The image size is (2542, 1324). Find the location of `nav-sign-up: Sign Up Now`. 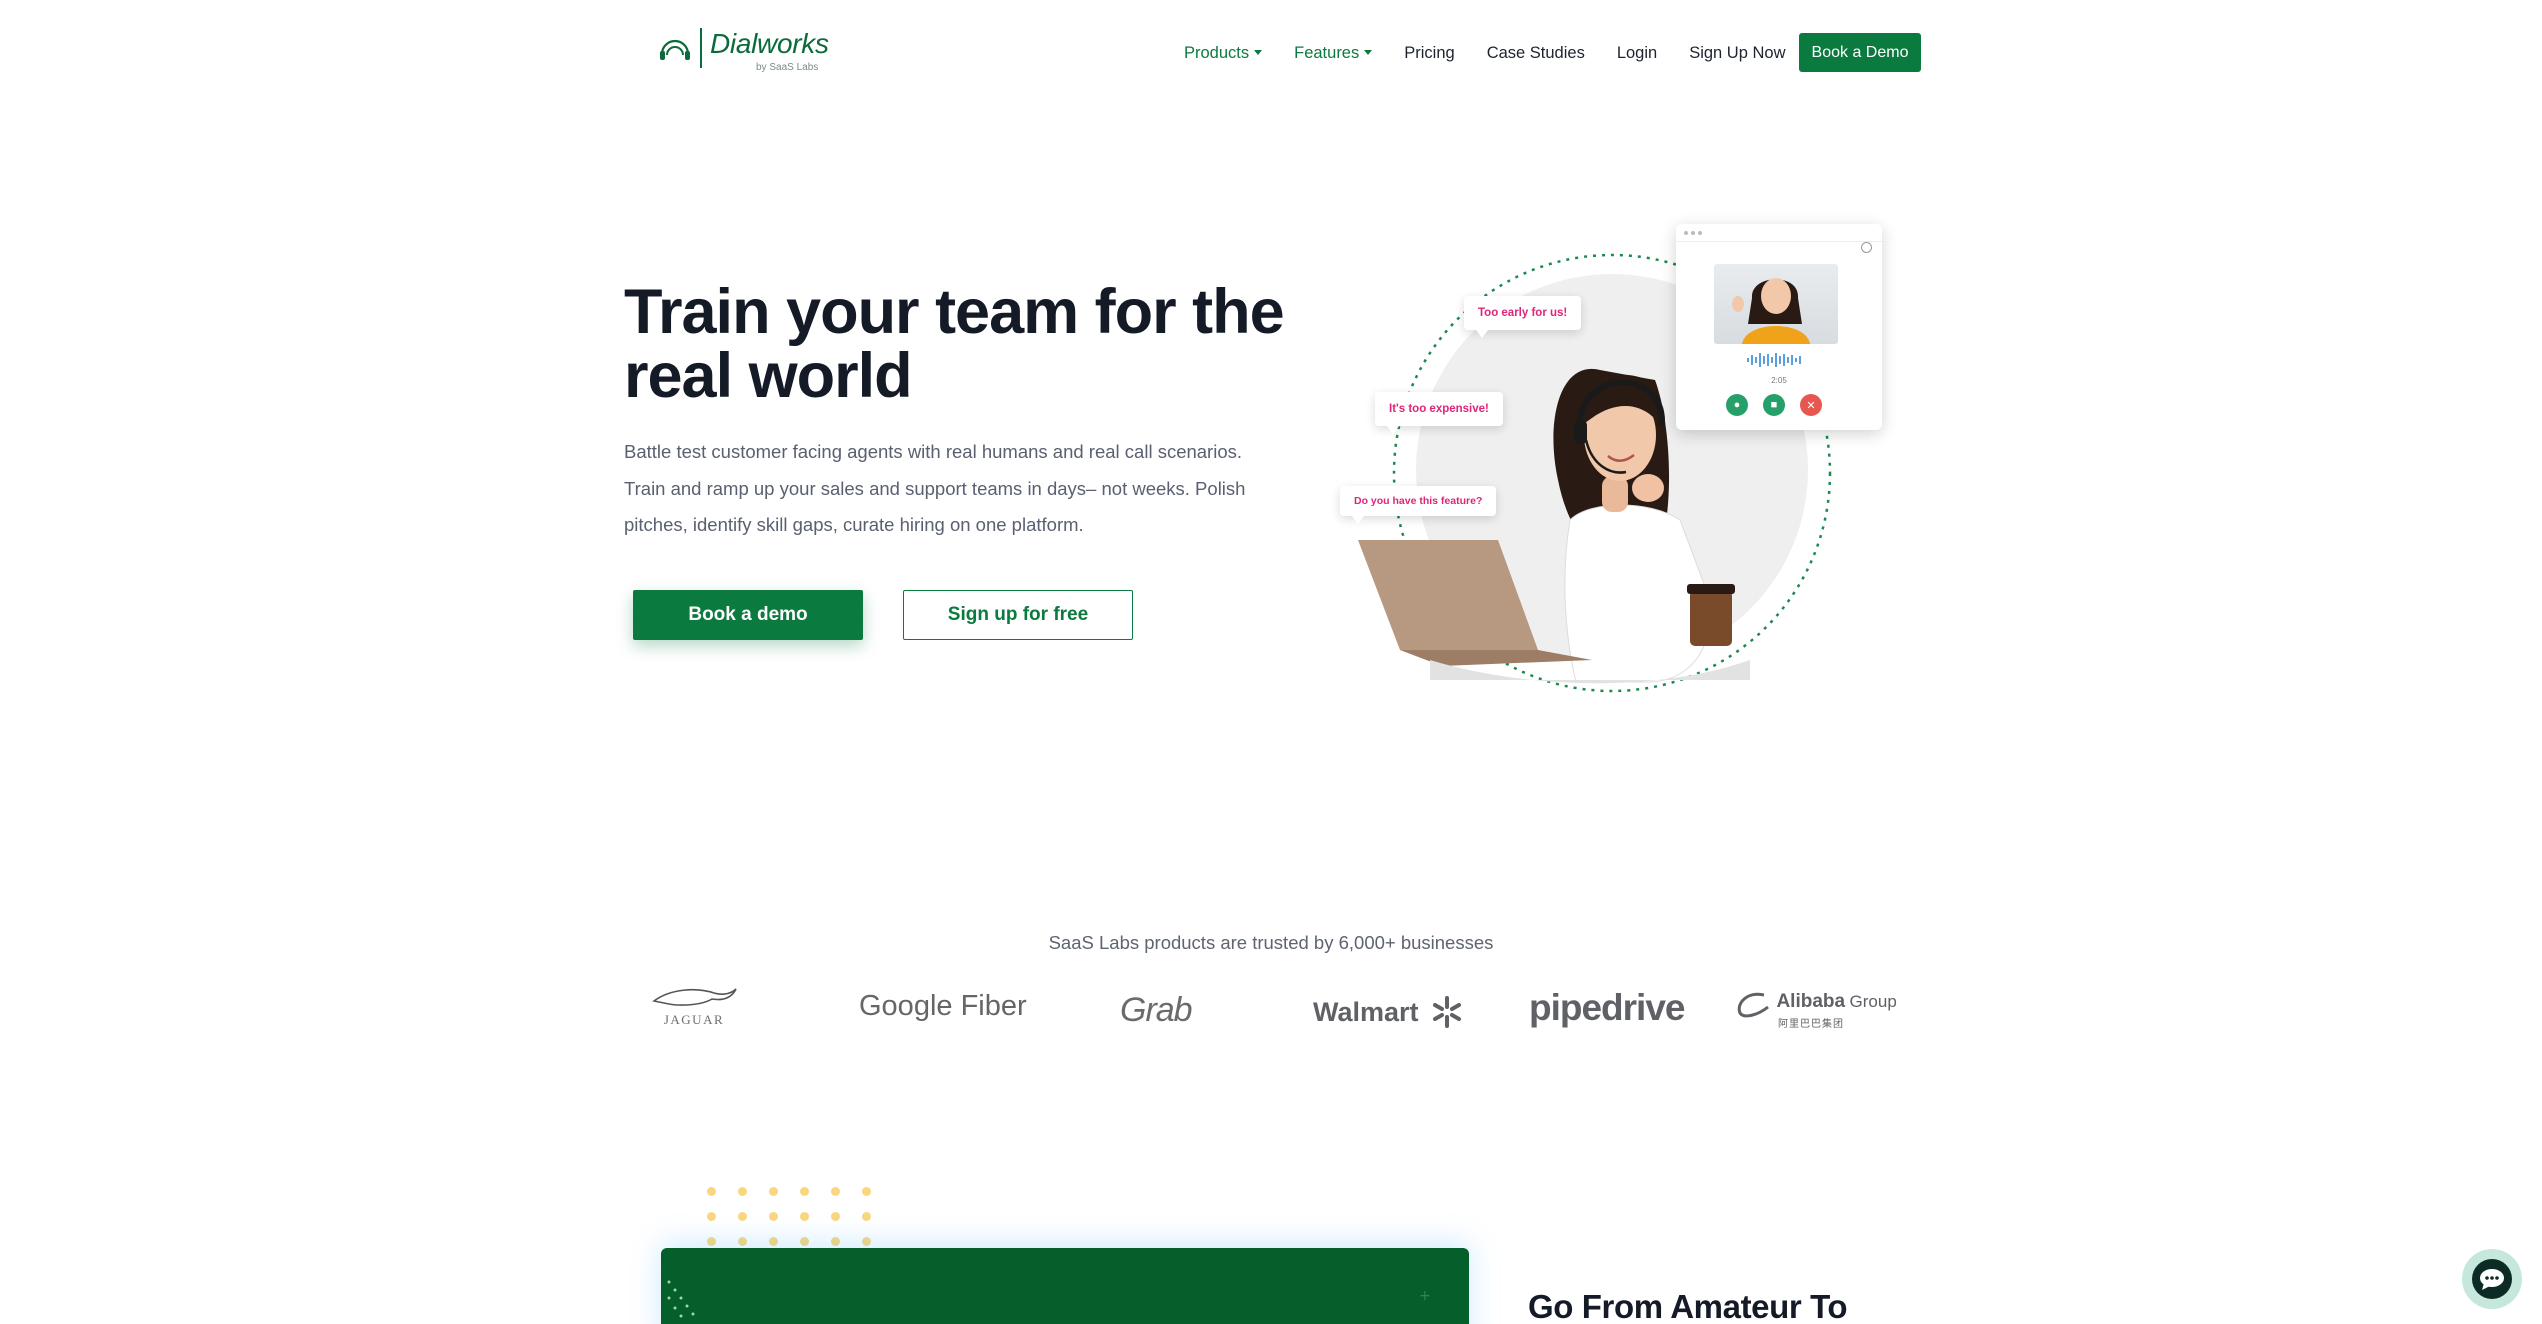

nav-sign-up: Sign Up Now is located at coordinates (1737, 53).